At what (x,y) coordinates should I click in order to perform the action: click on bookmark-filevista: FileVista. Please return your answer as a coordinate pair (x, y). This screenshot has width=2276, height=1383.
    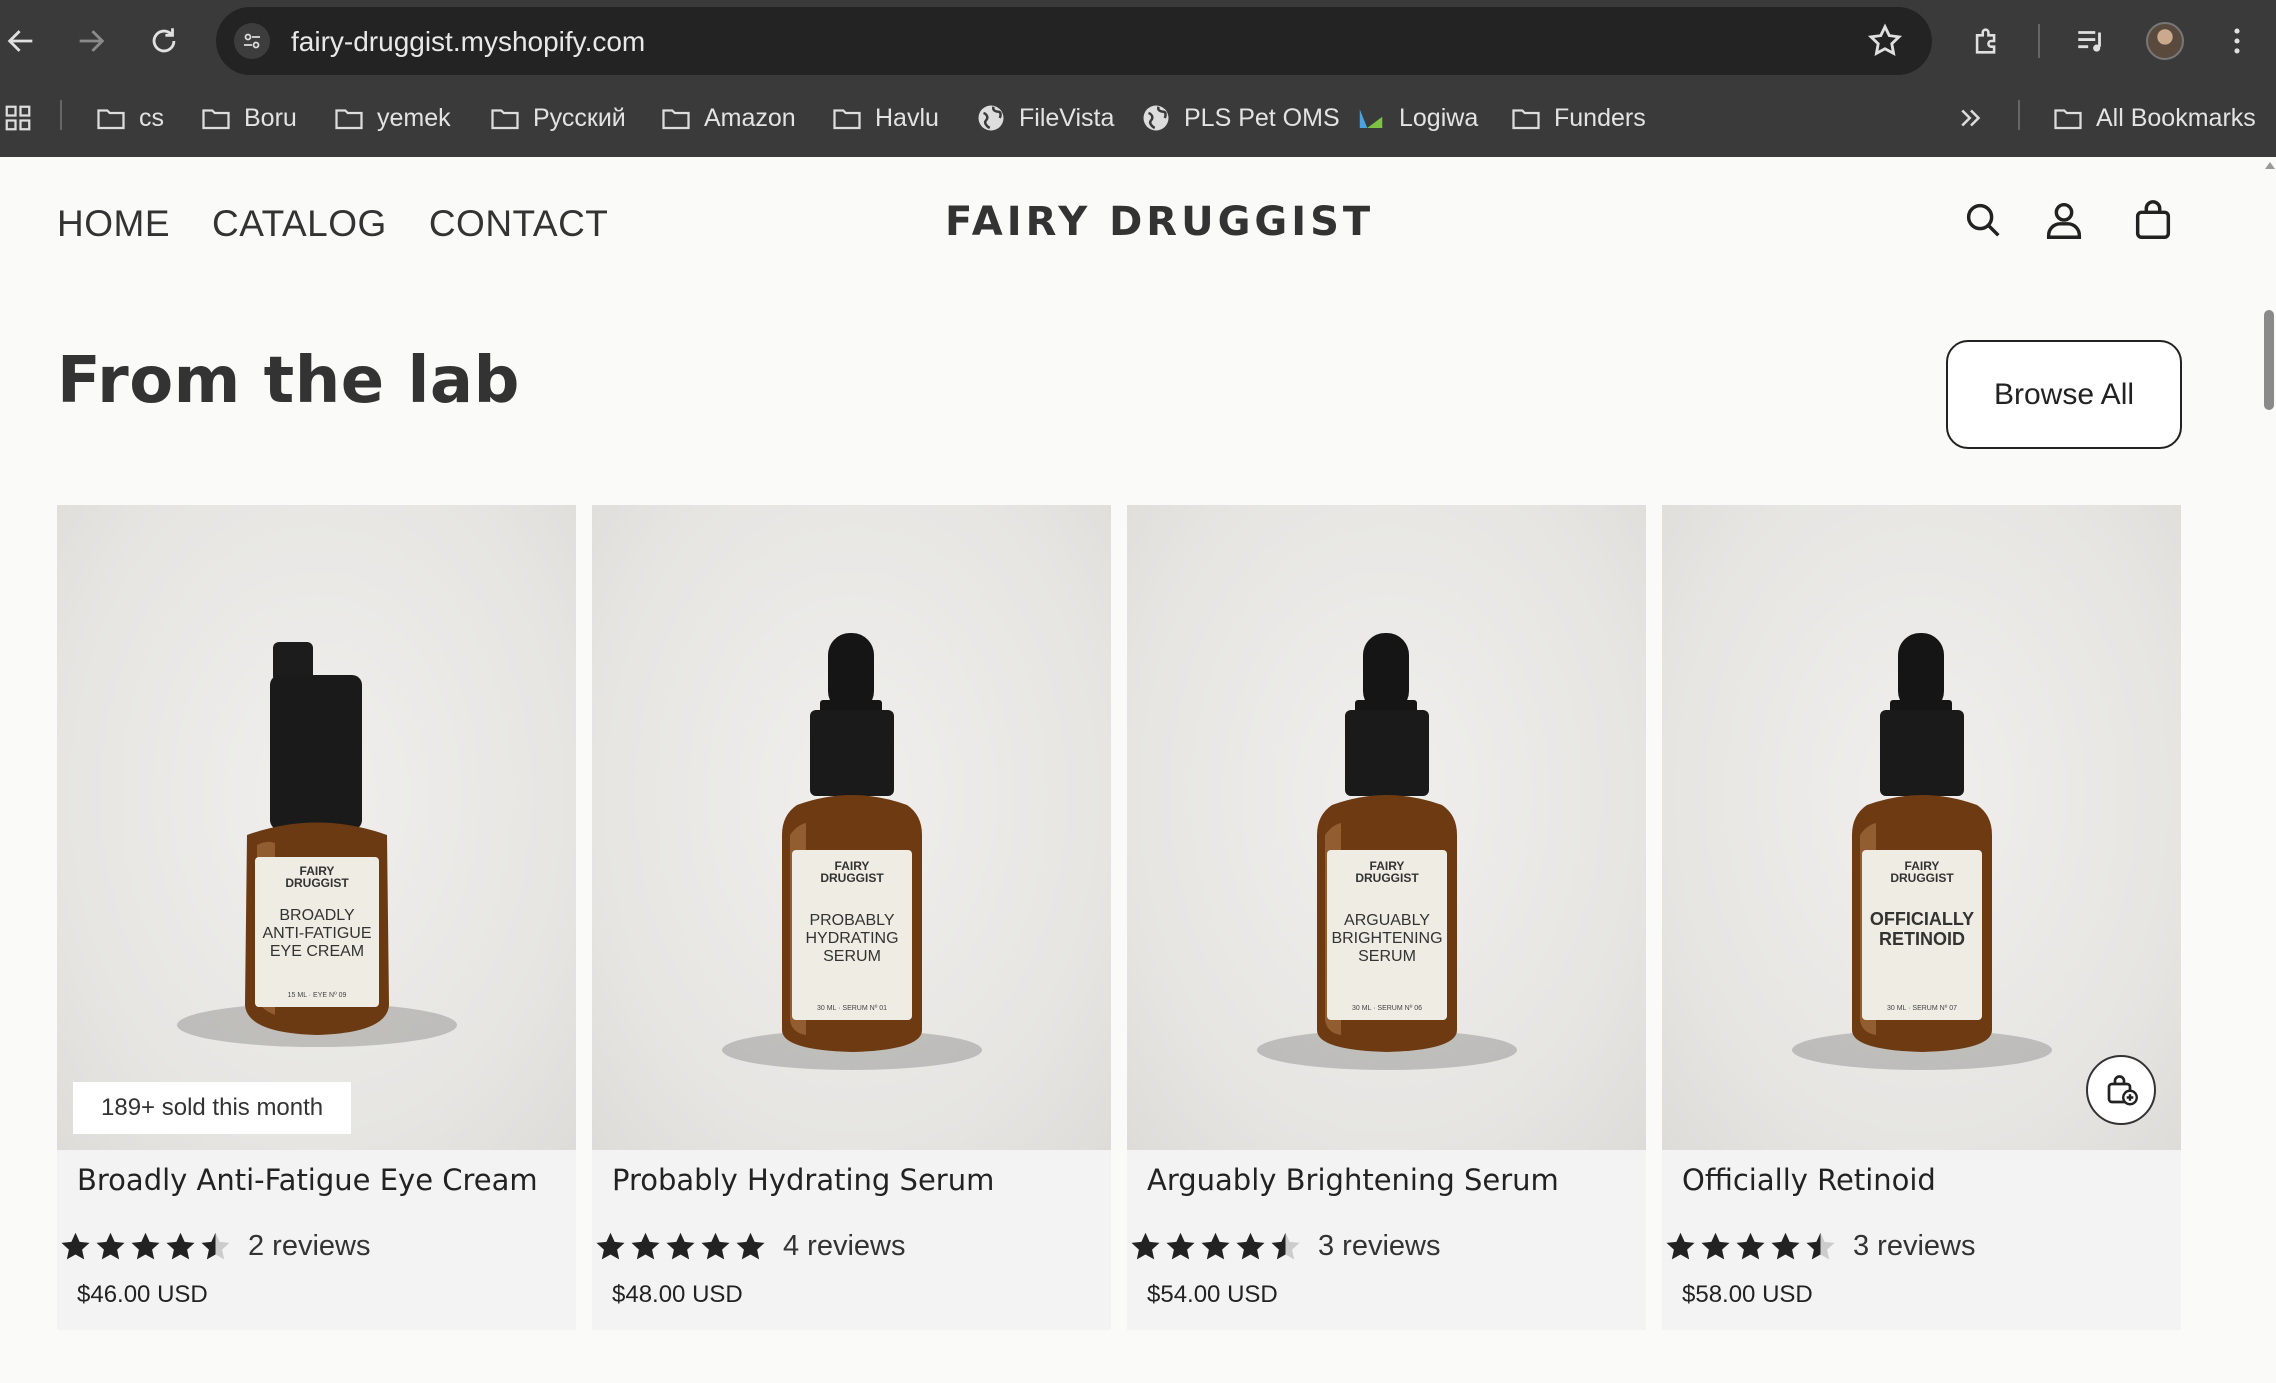
    Looking at the image, I should click on (1044, 118).